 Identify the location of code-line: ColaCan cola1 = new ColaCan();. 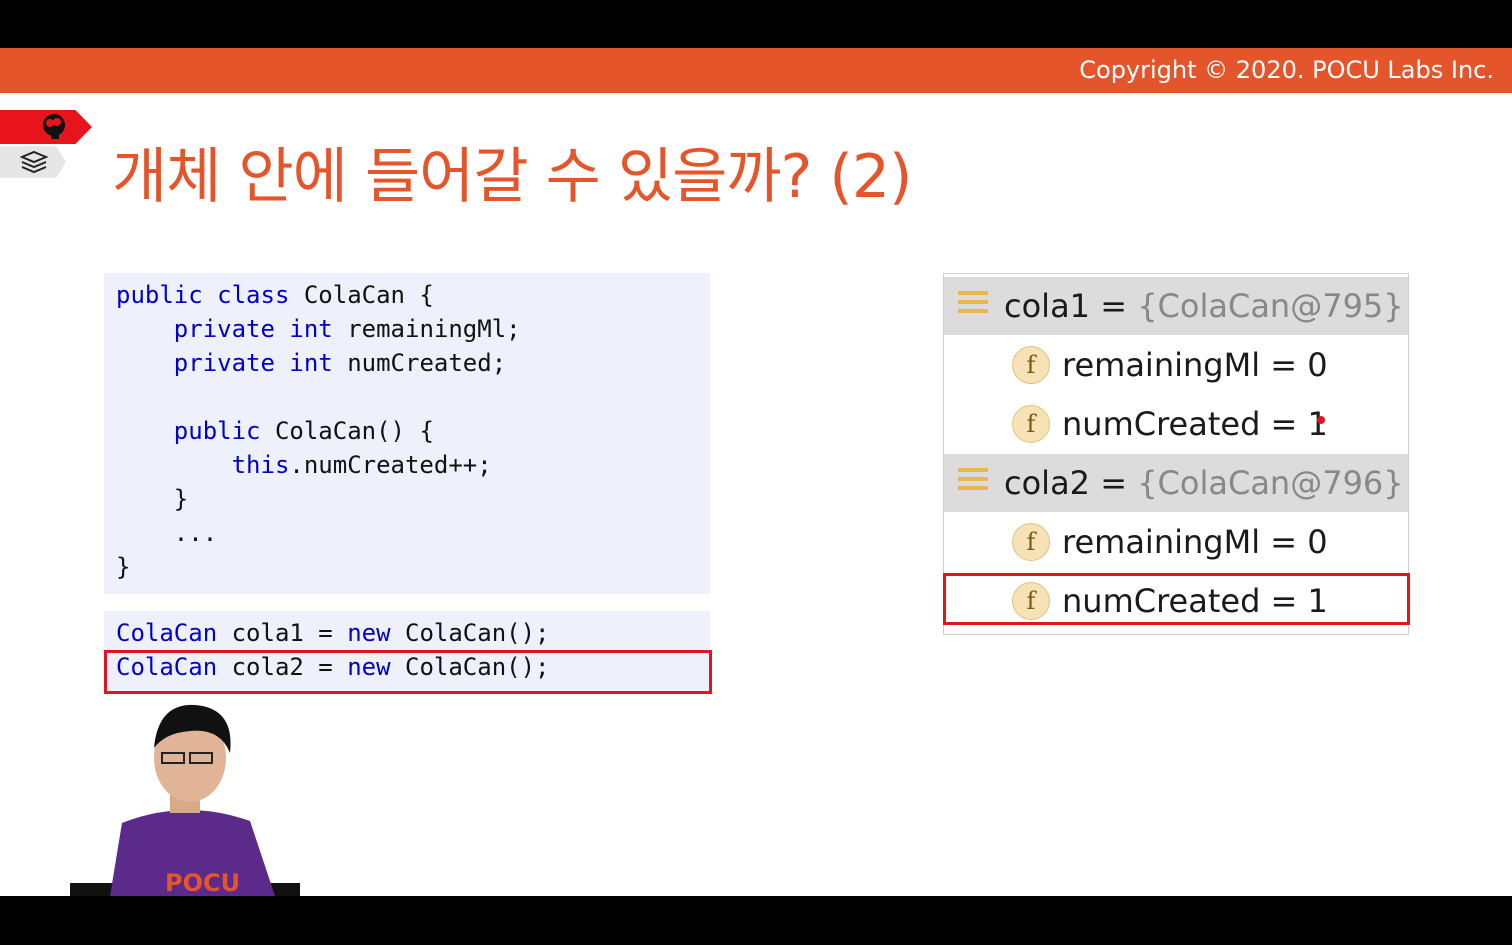
(333, 633).